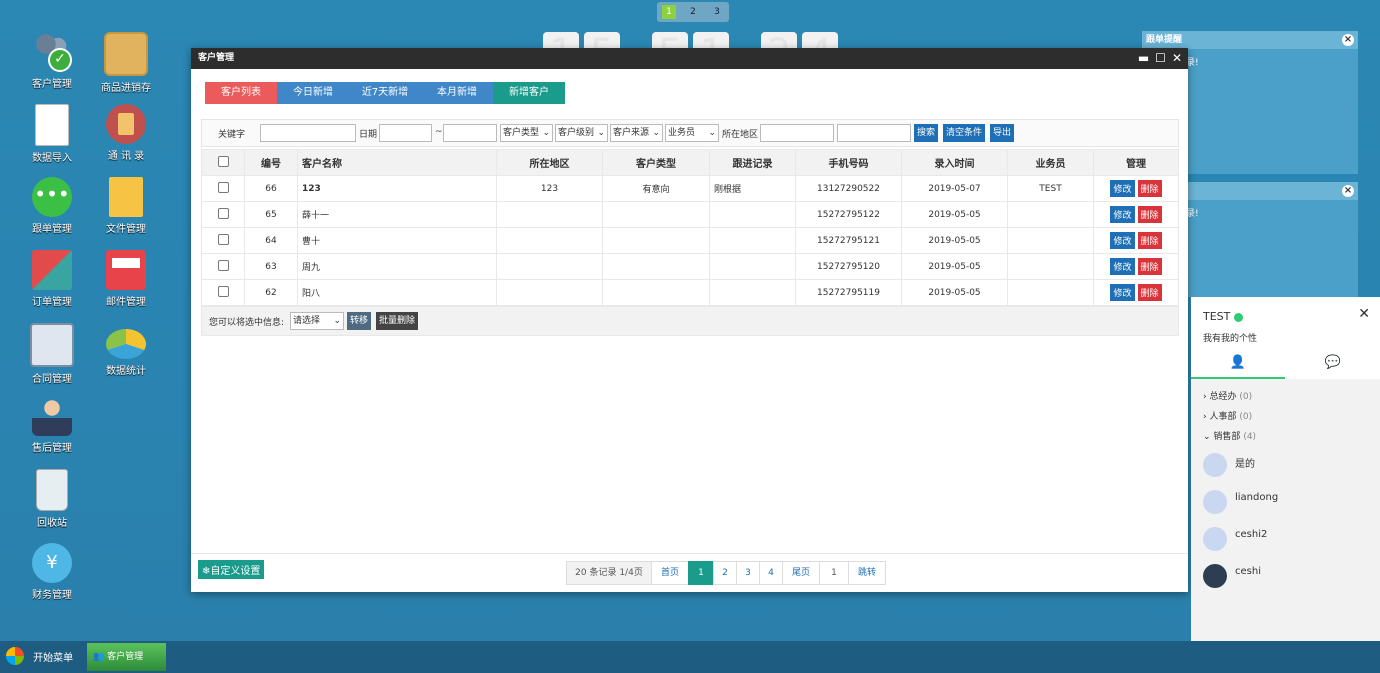 This screenshot has width=1380, height=673. Describe the element at coordinates (1160, 58) in the screenshot. I see `maximize-icon: ☐` at that location.